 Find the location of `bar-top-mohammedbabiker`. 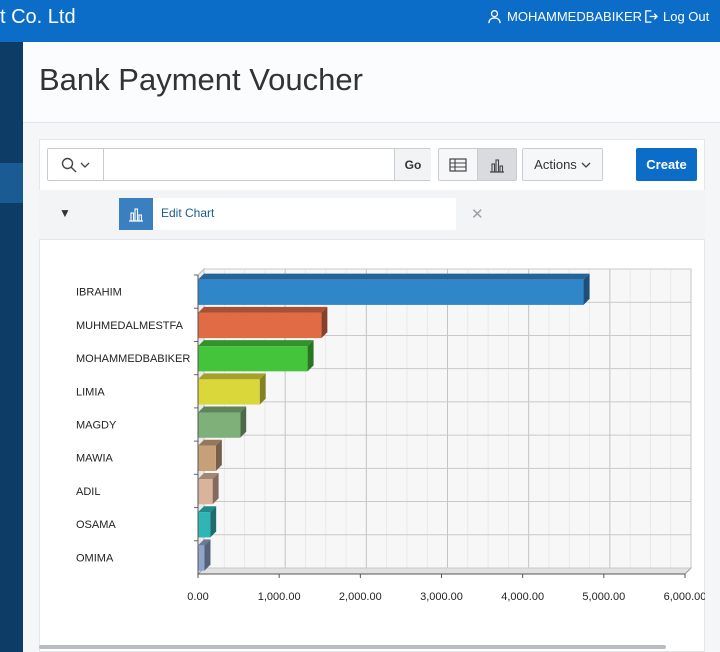

bar-top-mohammedbabiker is located at coordinates (256, 343).